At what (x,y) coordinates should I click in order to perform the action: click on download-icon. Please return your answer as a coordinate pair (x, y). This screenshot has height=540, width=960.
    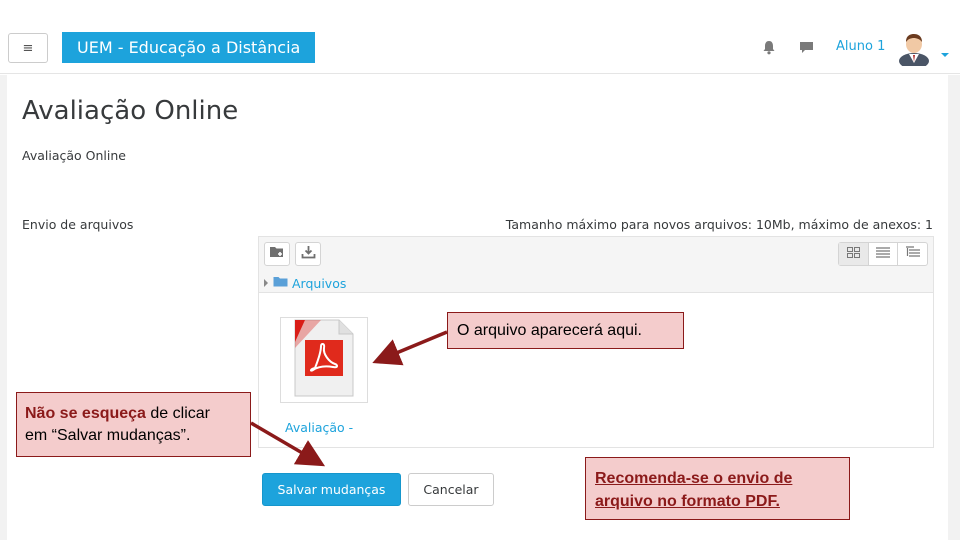
    Looking at the image, I should click on (308, 254).